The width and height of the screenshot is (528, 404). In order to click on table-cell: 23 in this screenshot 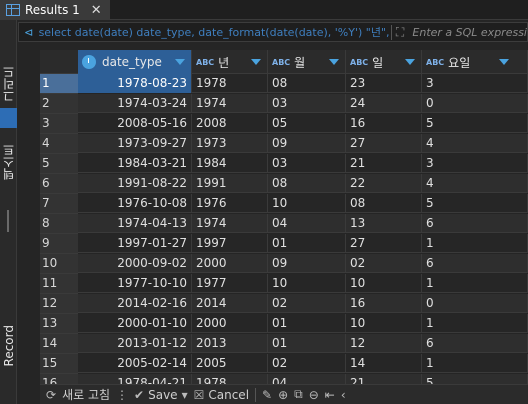, I will do `click(384, 83)`.